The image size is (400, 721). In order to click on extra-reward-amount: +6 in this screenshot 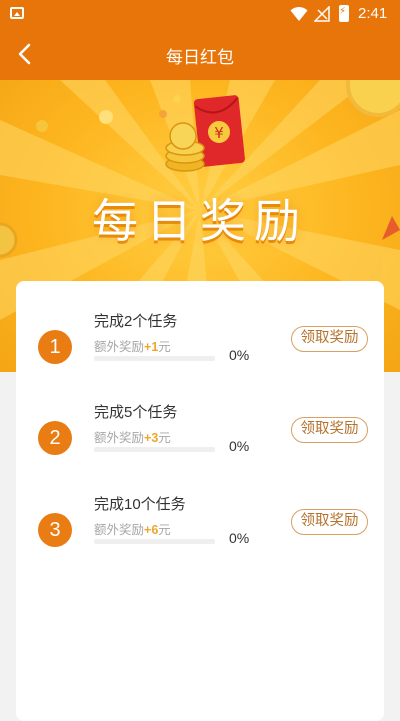, I will do `click(151, 530)`.